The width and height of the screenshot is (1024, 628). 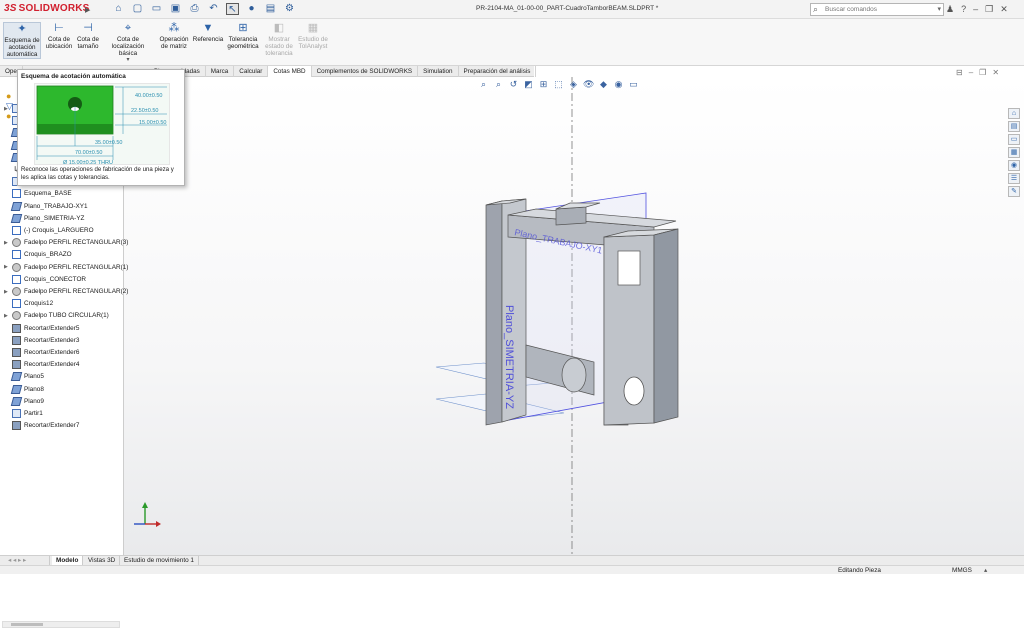 I want to click on ribbon-button-label: Operación de matriz, so click(x=174, y=43).